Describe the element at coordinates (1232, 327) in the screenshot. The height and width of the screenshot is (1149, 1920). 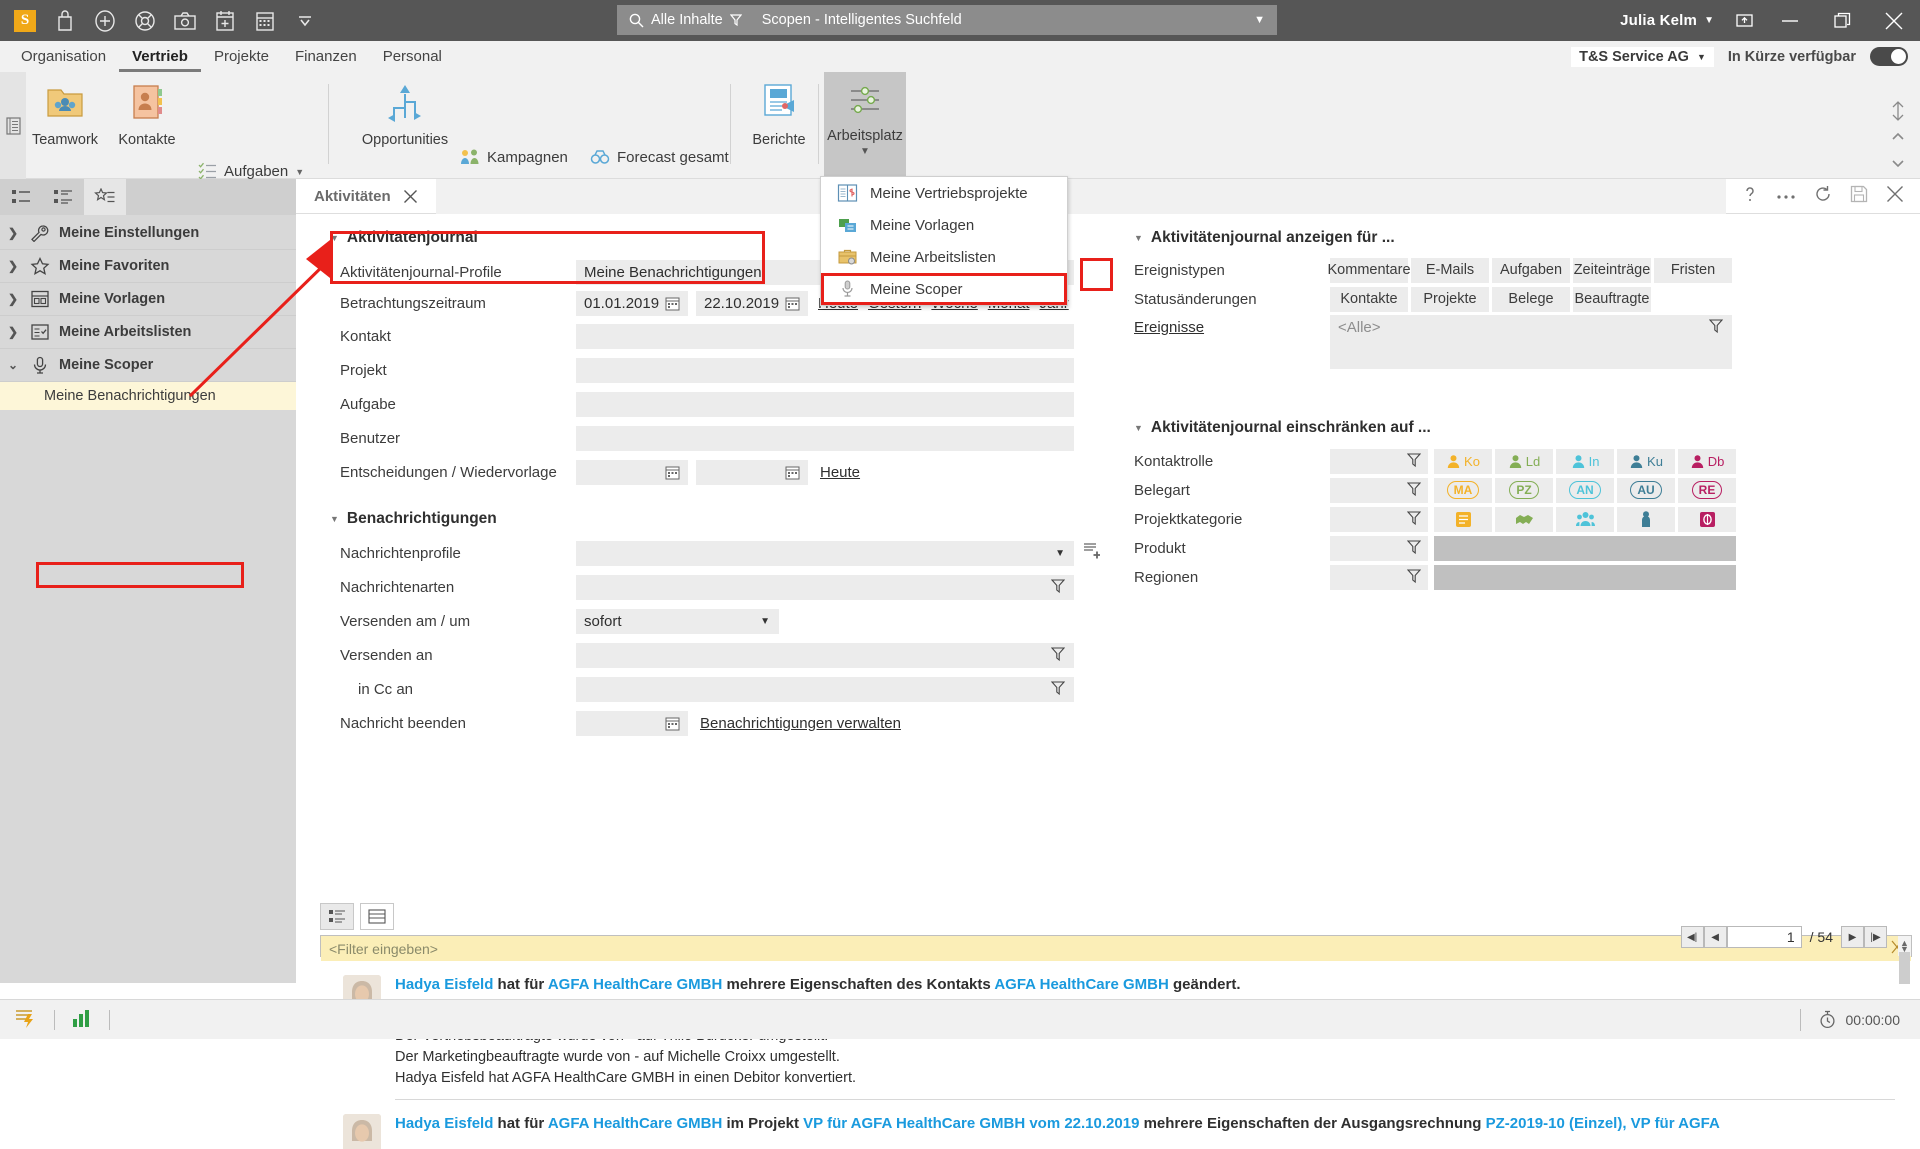
I see `link-ereignisse: Ereignisse` at that location.